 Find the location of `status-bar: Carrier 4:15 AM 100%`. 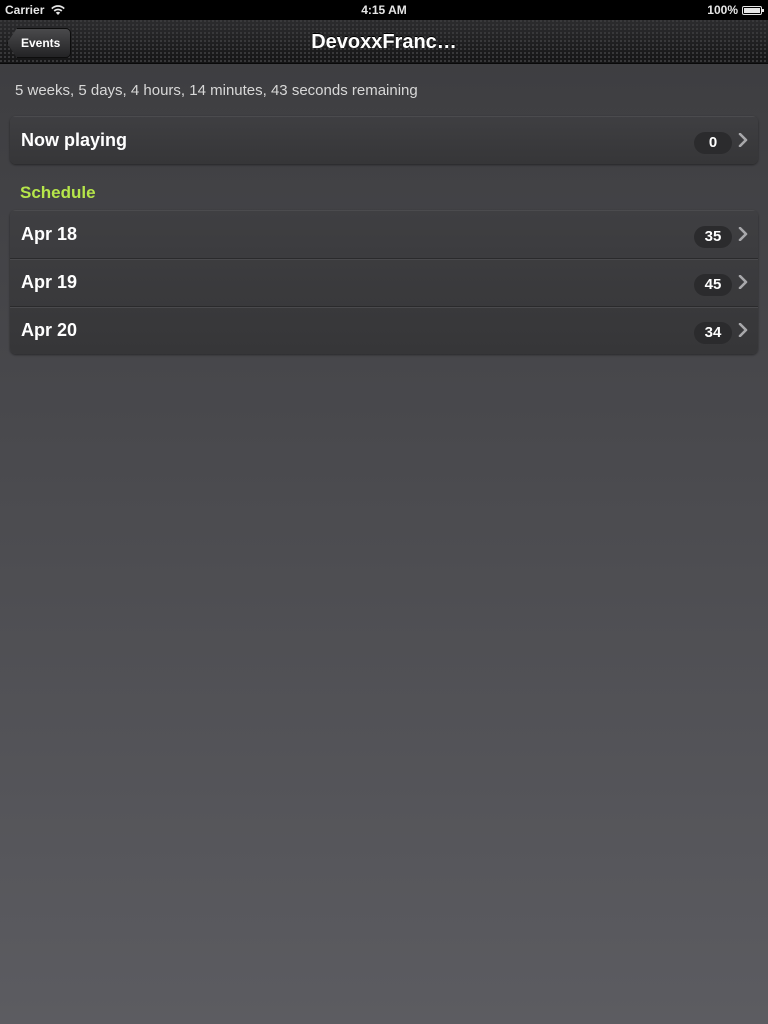

status-bar: Carrier 4:15 AM 100% is located at coordinates (384, 10).